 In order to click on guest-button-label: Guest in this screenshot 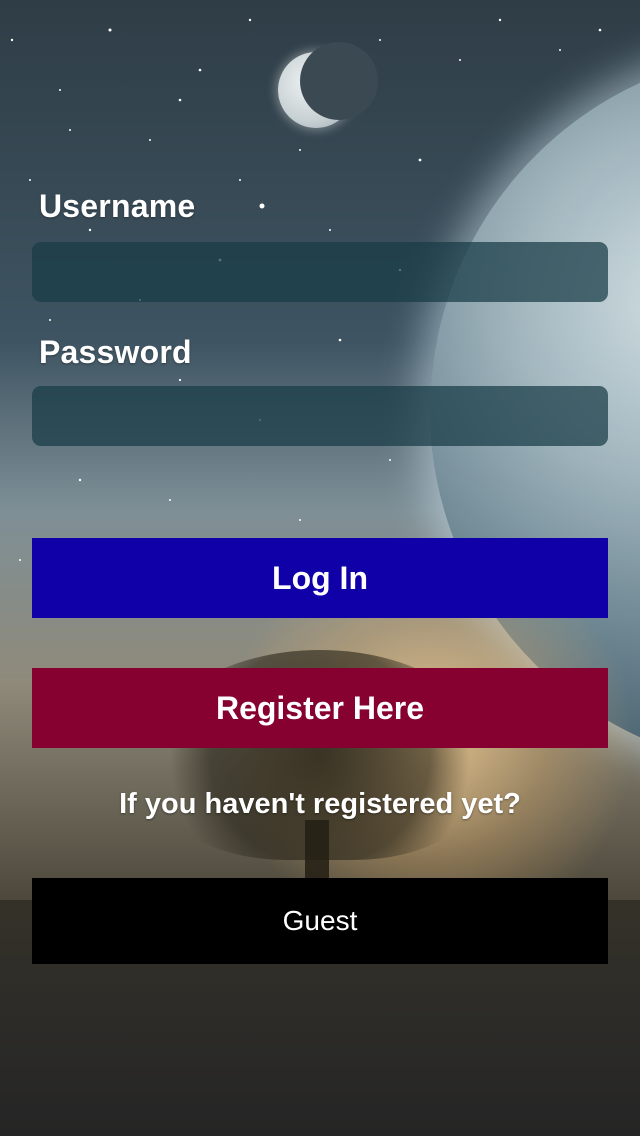, I will do `click(320, 920)`.